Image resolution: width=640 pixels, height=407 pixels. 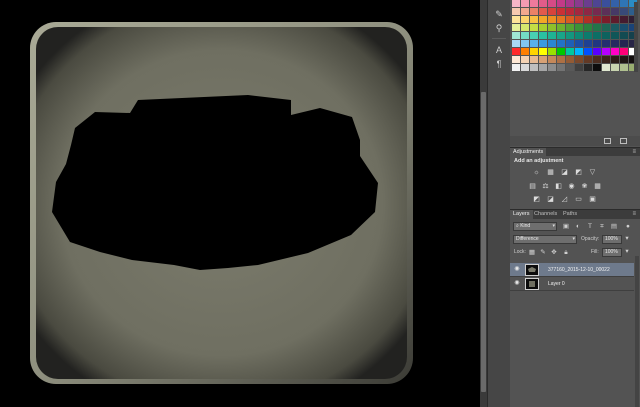 What do you see at coordinates (627, 239) in the screenshot?
I see `opacity-dropdown-icon: ▾` at bounding box center [627, 239].